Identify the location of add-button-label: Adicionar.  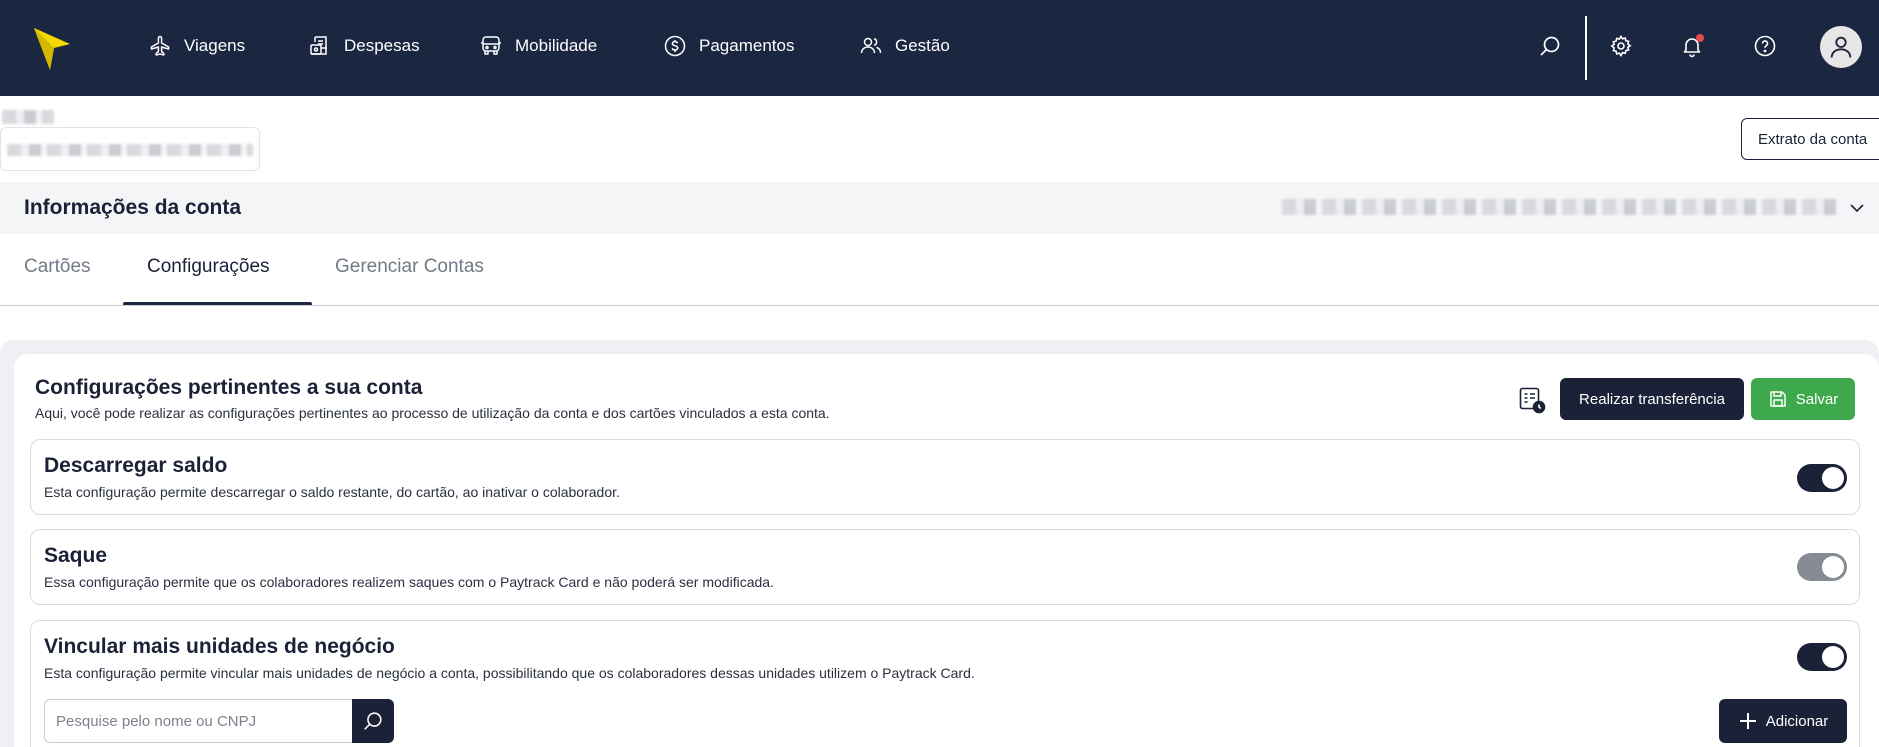
(1797, 721).